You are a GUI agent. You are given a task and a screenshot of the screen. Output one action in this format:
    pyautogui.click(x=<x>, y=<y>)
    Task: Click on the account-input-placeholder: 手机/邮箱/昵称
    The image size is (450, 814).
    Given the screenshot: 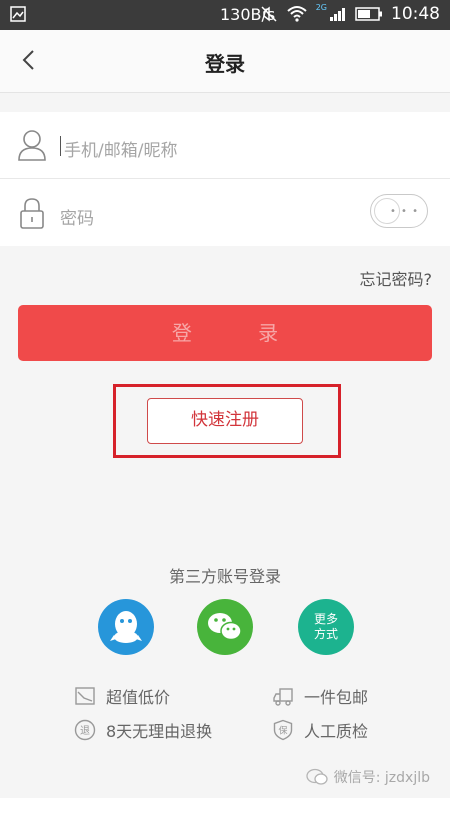 What is the action you would take?
    pyautogui.click(x=120, y=148)
    